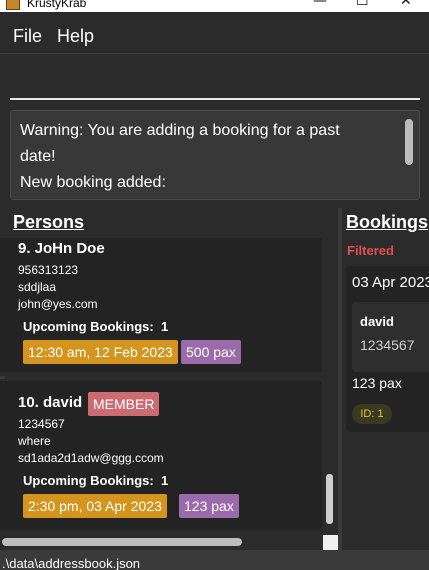 This screenshot has height=570, width=429. What do you see at coordinates (95, 506) in the screenshot?
I see `booking-time-tag: 2:30 pm, 03 Apr 2023` at bounding box center [95, 506].